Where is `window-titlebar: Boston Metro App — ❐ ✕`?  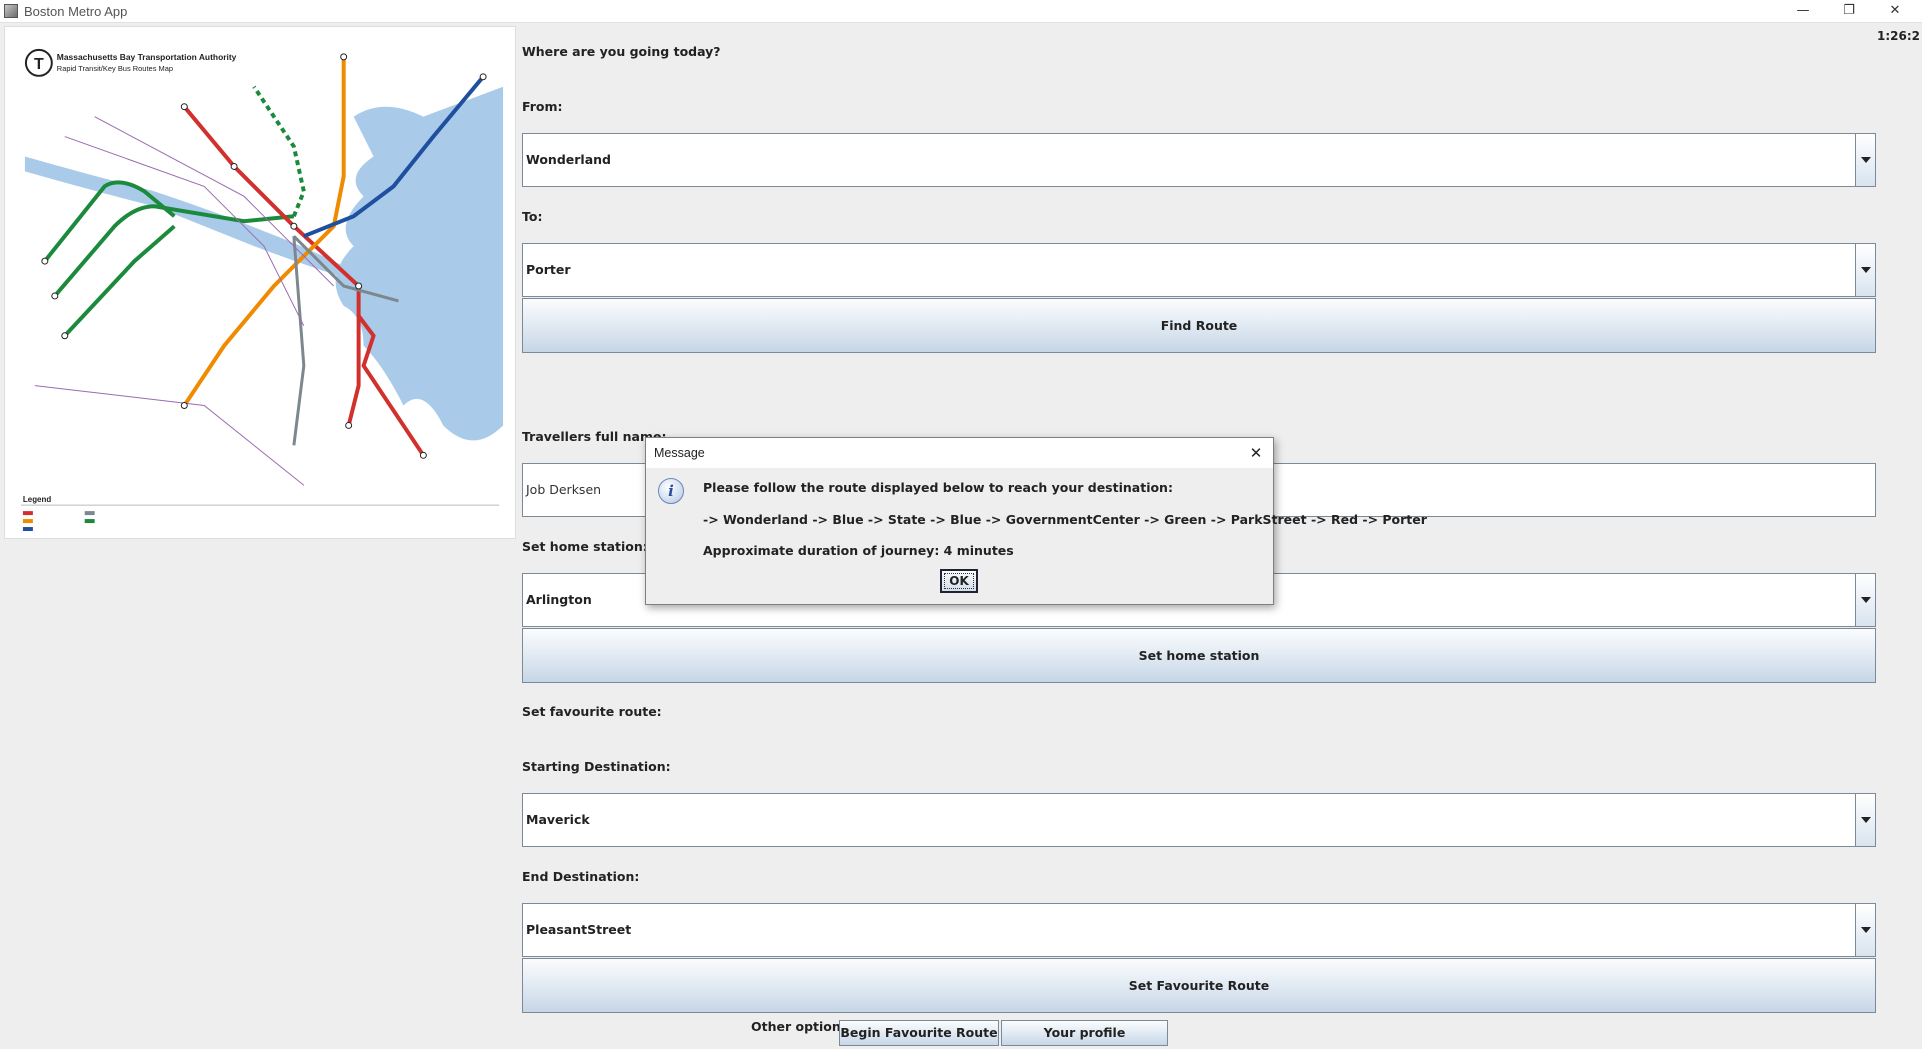 window-titlebar: Boston Metro App — ❐ ✕ is located at coordinates (961, 11).